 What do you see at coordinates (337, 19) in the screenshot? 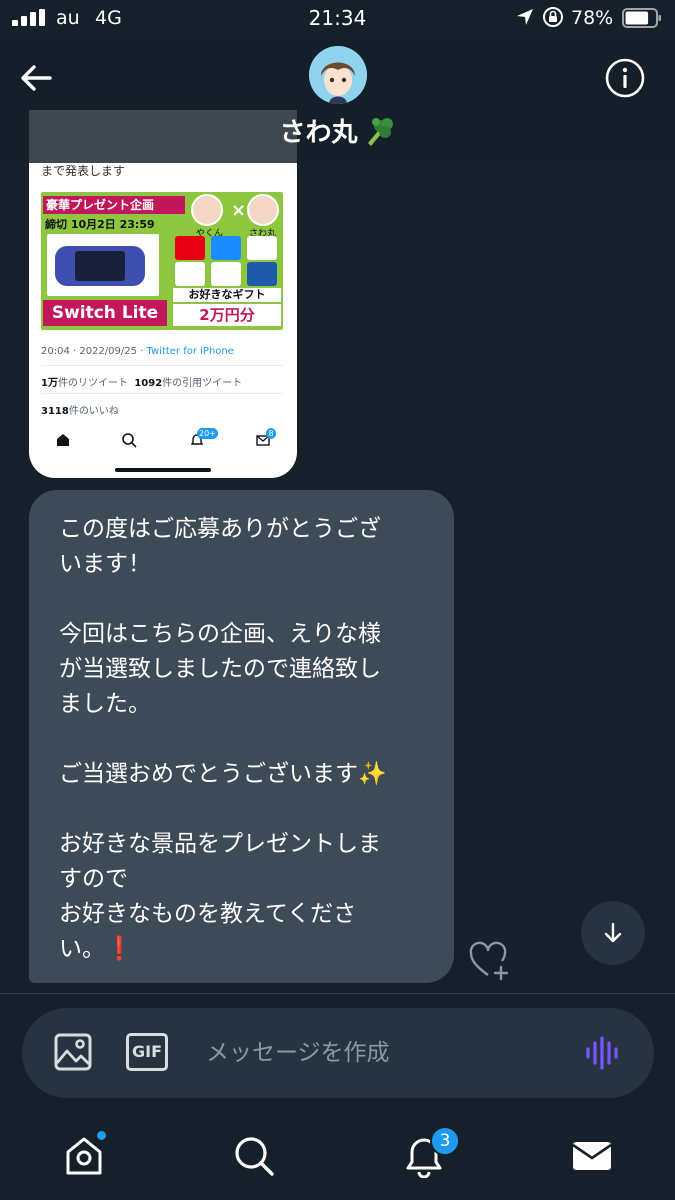
I see `status-bar: au 4G 21:34 78%` at bounding box center [337, 19].